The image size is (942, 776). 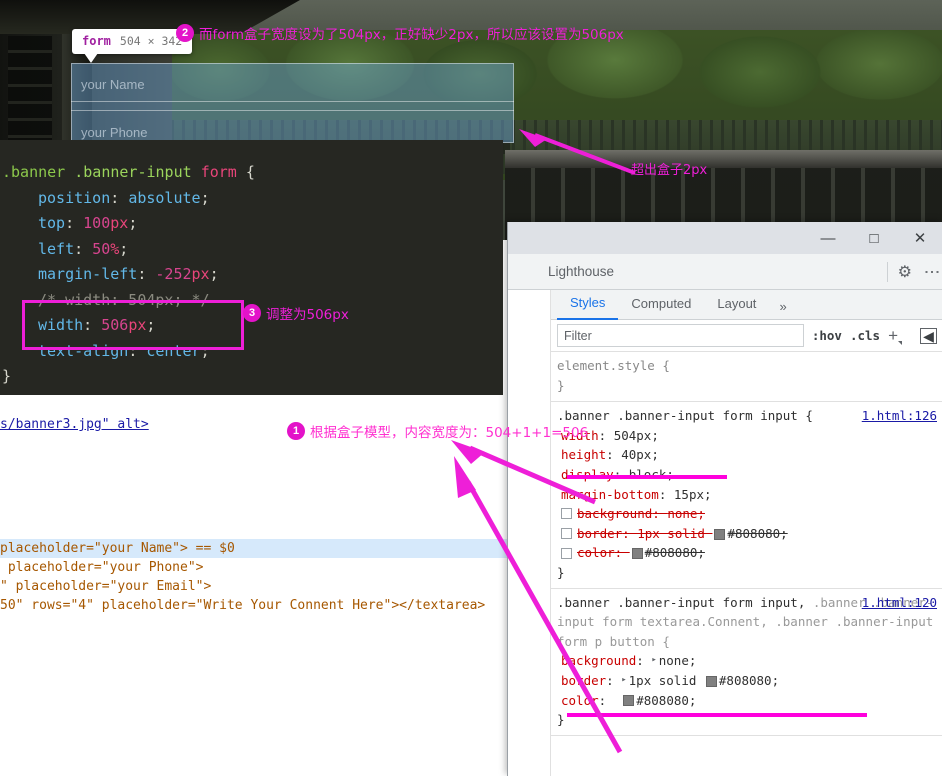 What do you see at coordinates (899, 603) in the screenshot?
I see `rule-source-link-2: 1.html:120` at bounding box center [899, 603].